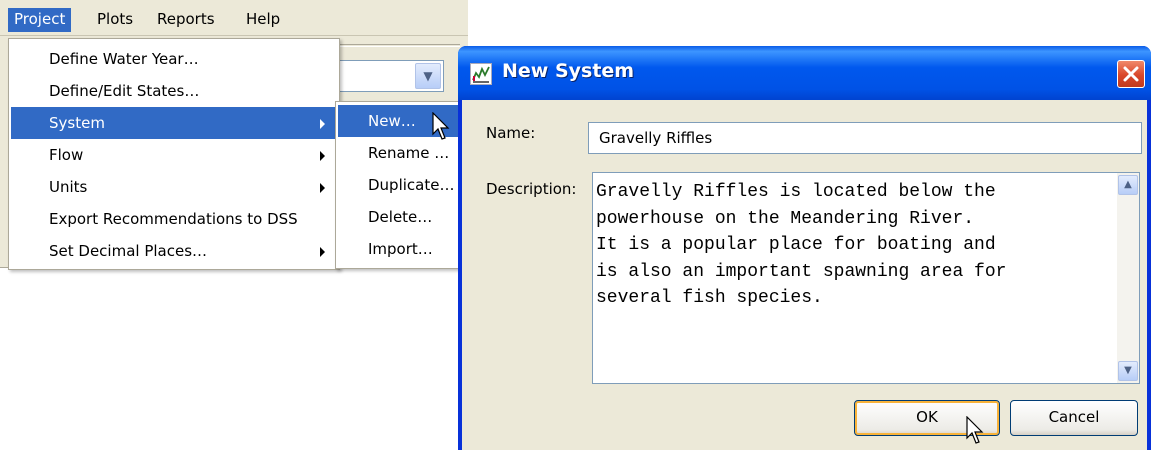 The height and width of the screenshot is (450, 1151). Describe the element at coordinates (40, 20) in the screenshot. I see `menu-project: Project` at that location.